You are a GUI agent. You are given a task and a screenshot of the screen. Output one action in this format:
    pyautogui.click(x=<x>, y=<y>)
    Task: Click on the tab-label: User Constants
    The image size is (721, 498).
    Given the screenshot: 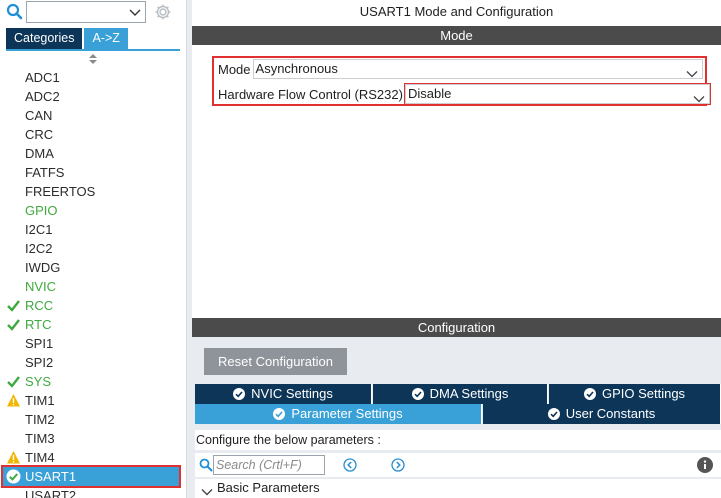 What is the action you would take?
    pyautogui.click(x=610, y=413)
    